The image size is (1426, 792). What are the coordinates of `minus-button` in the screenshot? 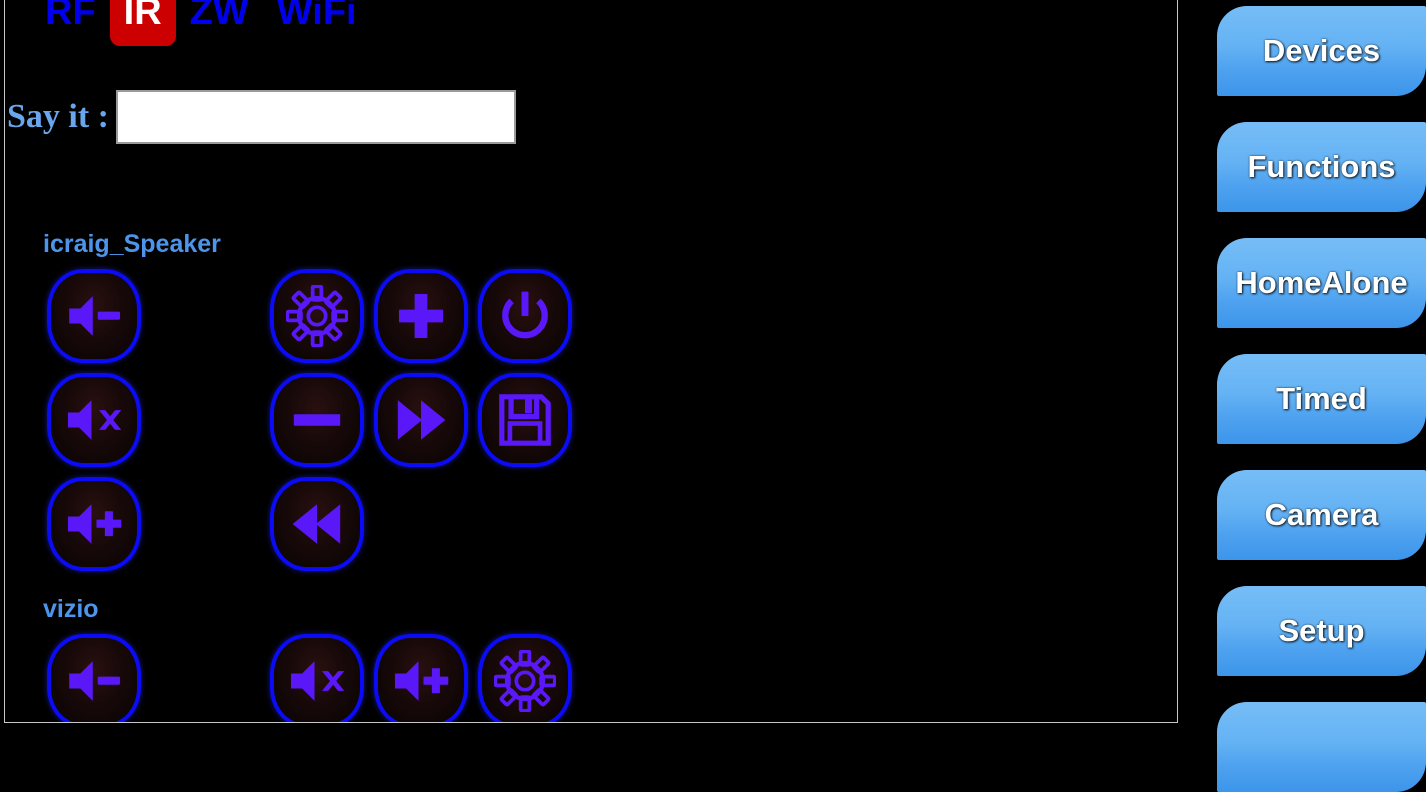 It's located at (317, 420).